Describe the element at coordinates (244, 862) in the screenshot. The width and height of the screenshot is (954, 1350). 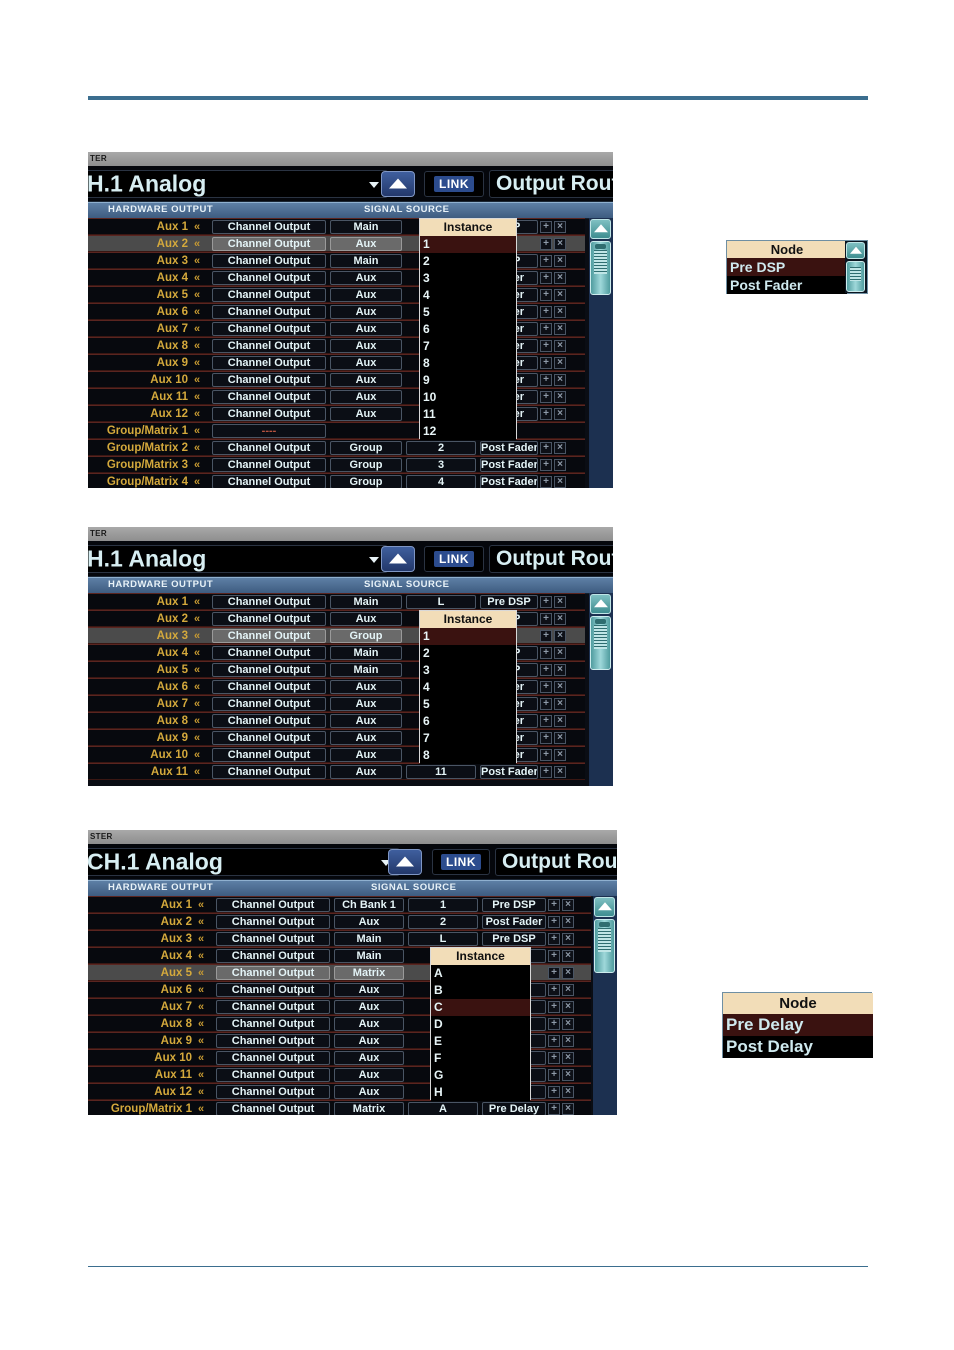
I see `device-selector: CH.1 Analog` at that location.